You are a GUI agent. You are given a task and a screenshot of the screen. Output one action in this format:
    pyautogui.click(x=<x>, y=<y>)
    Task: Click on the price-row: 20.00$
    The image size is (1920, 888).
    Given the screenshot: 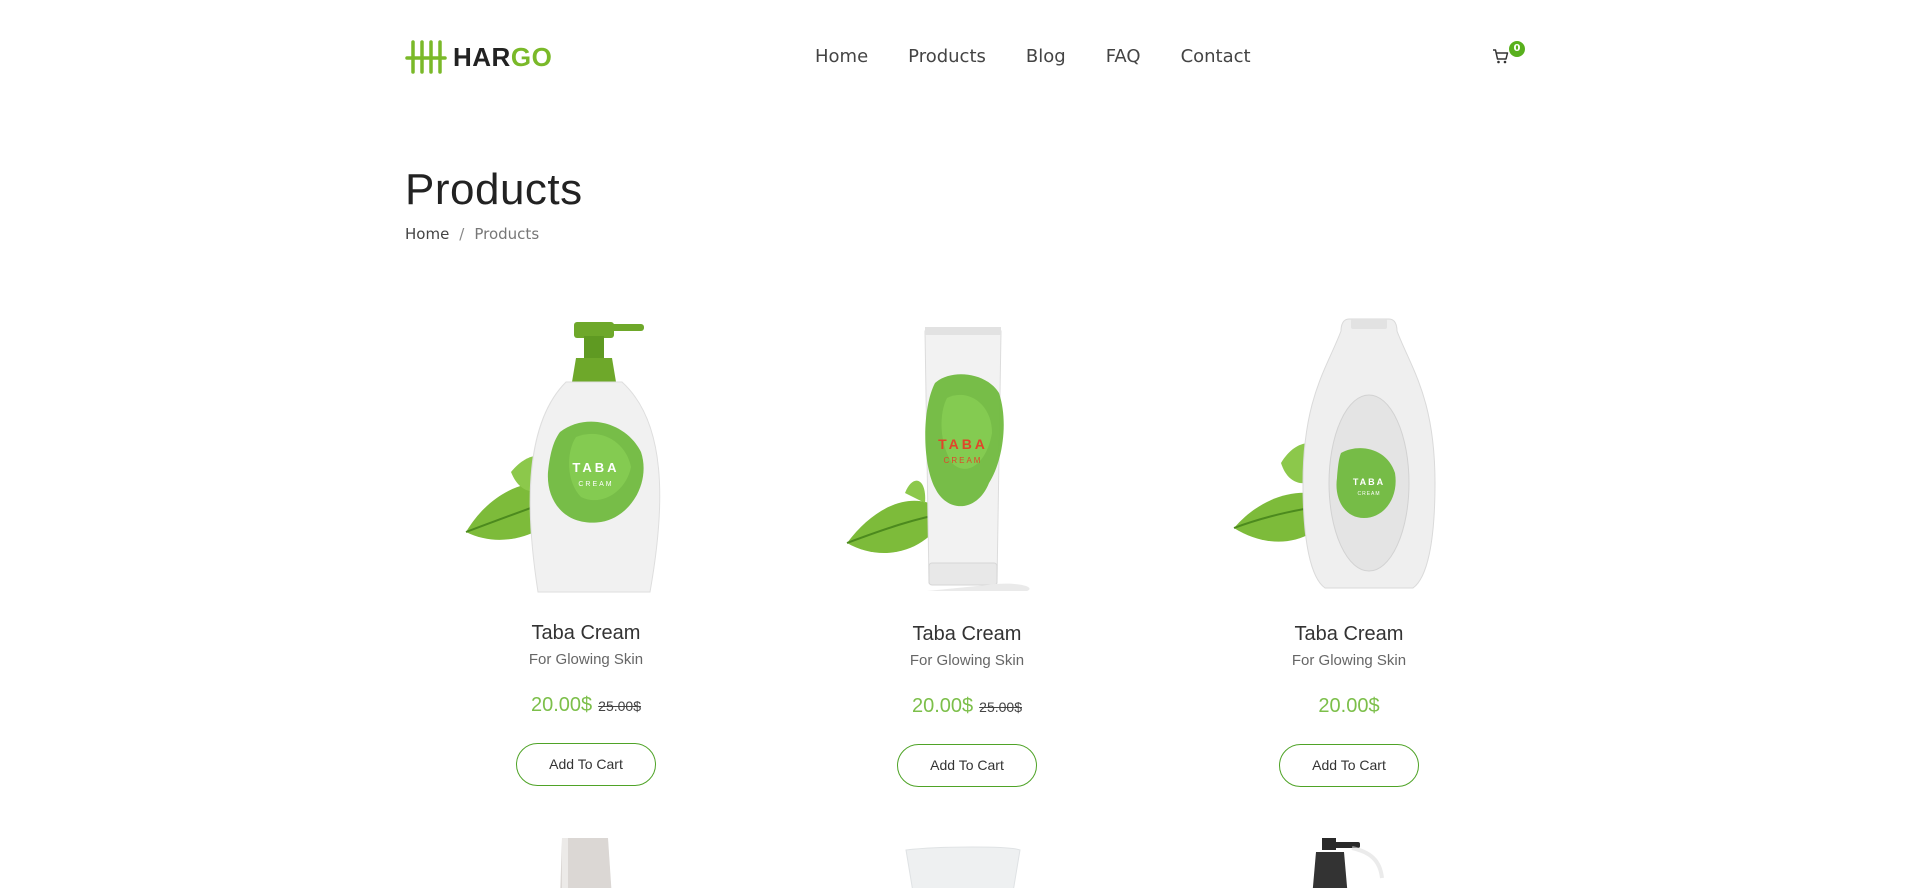 What is the action you would take?
    pyautogui.click(x=1349, y=706)
    